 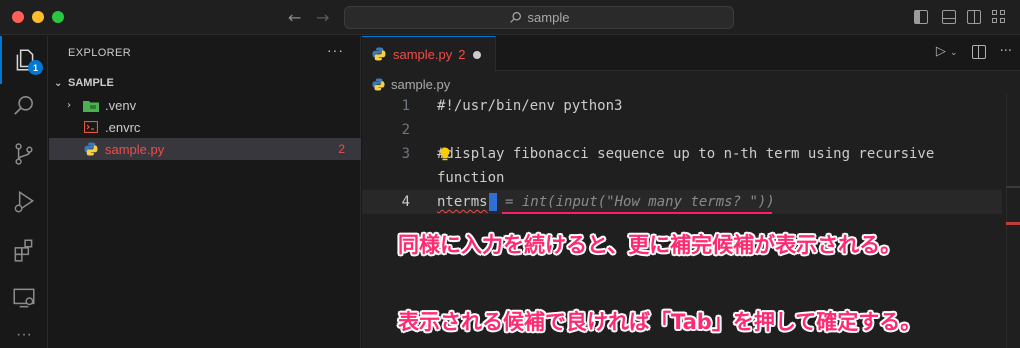 I want to click on tree-item-label: sample.py, so click(x=135, y=149).